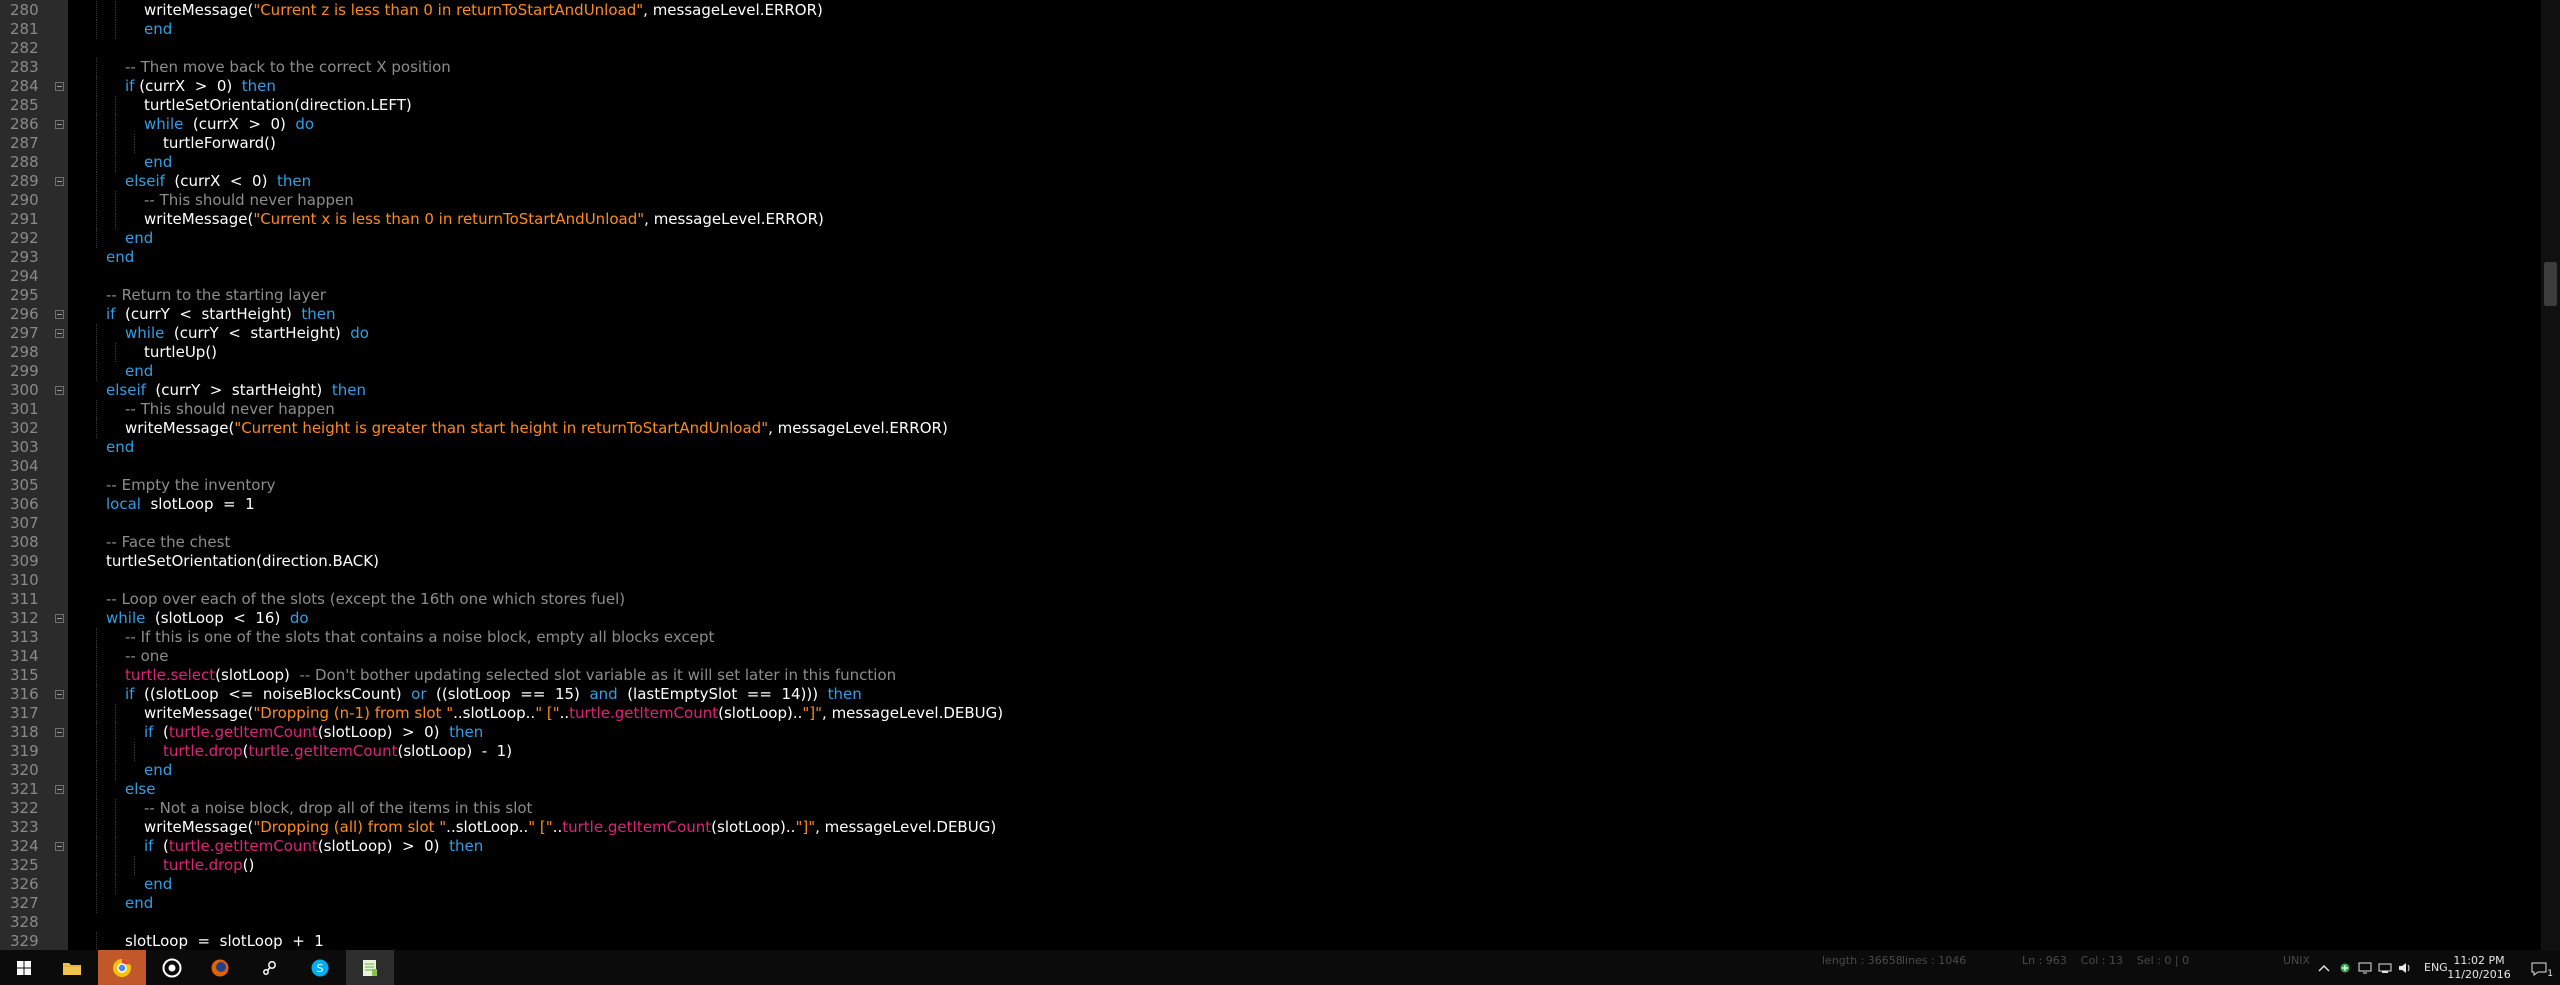 The width and height of the screenshot is (2560, 985). Describe the element at coordinates (320, 967) in the screenshot. I see `skype-button: S` at that location.